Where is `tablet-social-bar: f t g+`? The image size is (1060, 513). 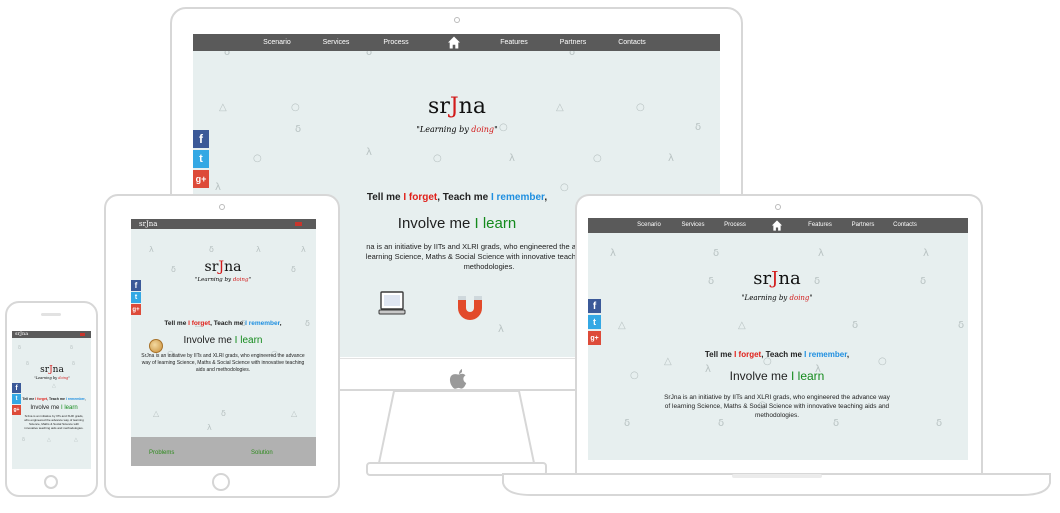 tablet-social-bar: f t g+ is located at coordinates (136, 297).